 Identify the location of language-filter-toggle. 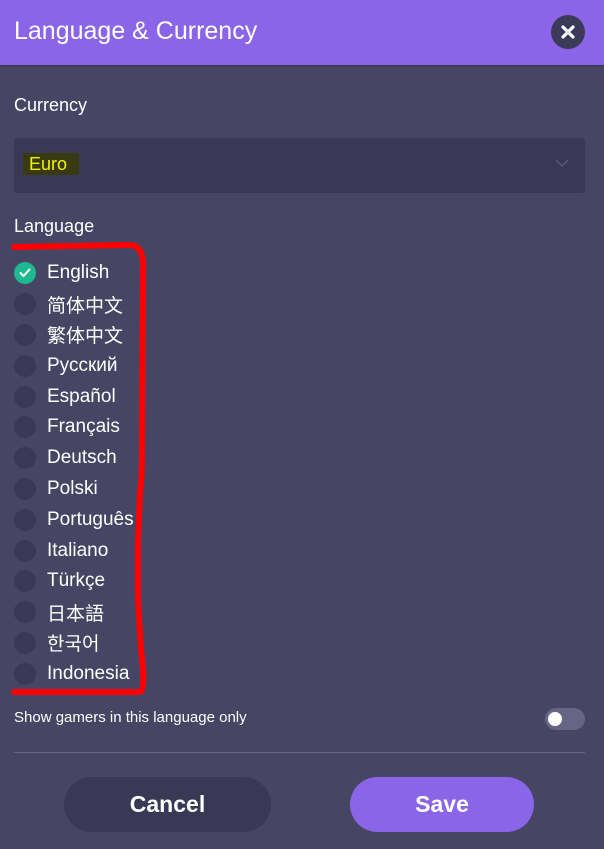
(565, 719).